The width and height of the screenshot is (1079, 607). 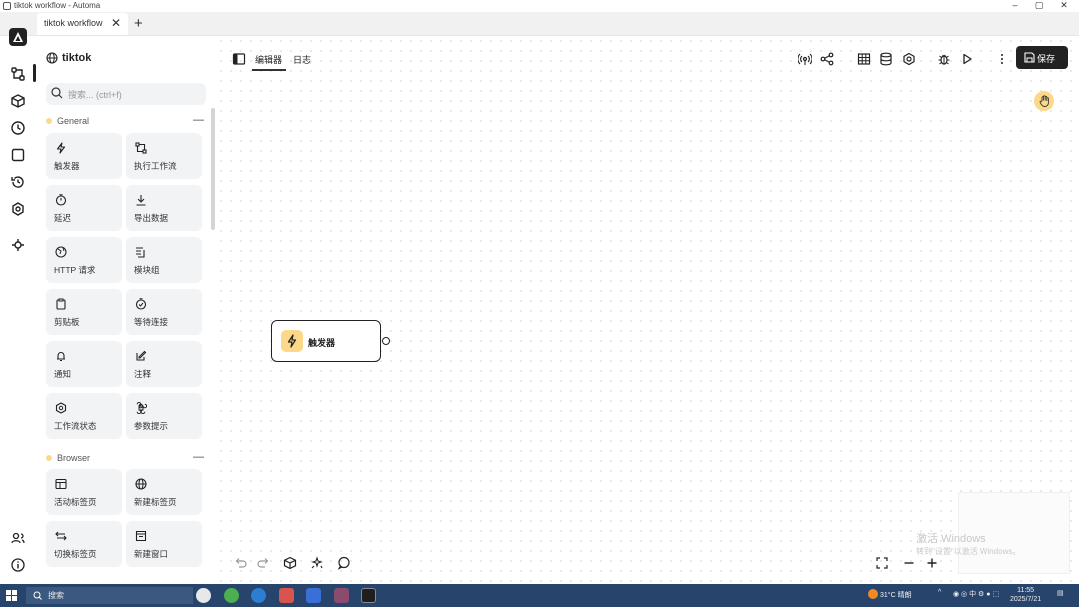 What do you see at coordinates (326, 341) in the screenshot?
I see `trigger-node: 触发器` at bounding box center [326, 341].